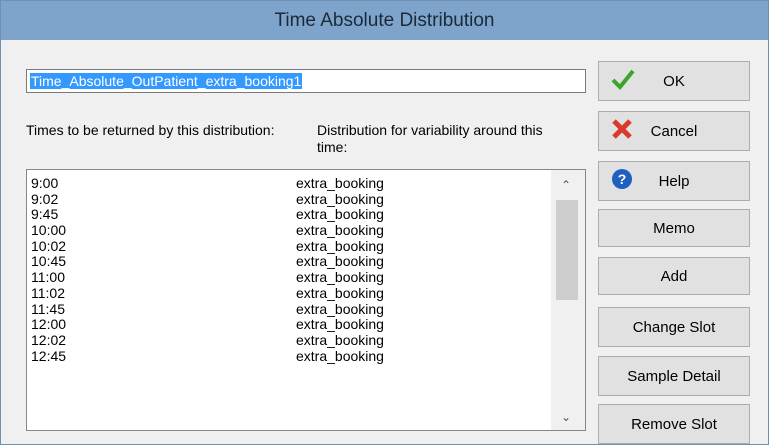  I want to click on time-value: 10:02, so click(49, 245).